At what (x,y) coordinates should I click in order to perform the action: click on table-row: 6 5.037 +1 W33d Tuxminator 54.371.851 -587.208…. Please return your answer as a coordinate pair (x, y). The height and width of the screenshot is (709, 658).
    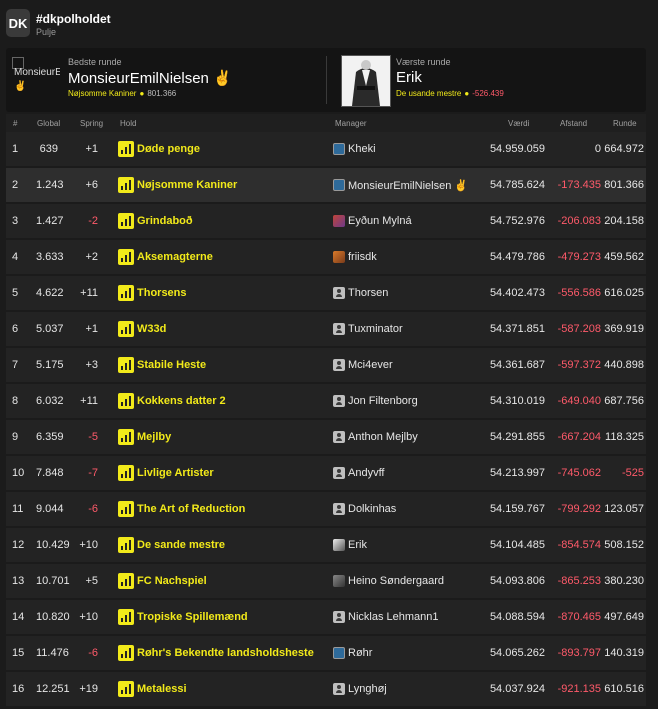
    Looking at the image, I should click on (326, 329).